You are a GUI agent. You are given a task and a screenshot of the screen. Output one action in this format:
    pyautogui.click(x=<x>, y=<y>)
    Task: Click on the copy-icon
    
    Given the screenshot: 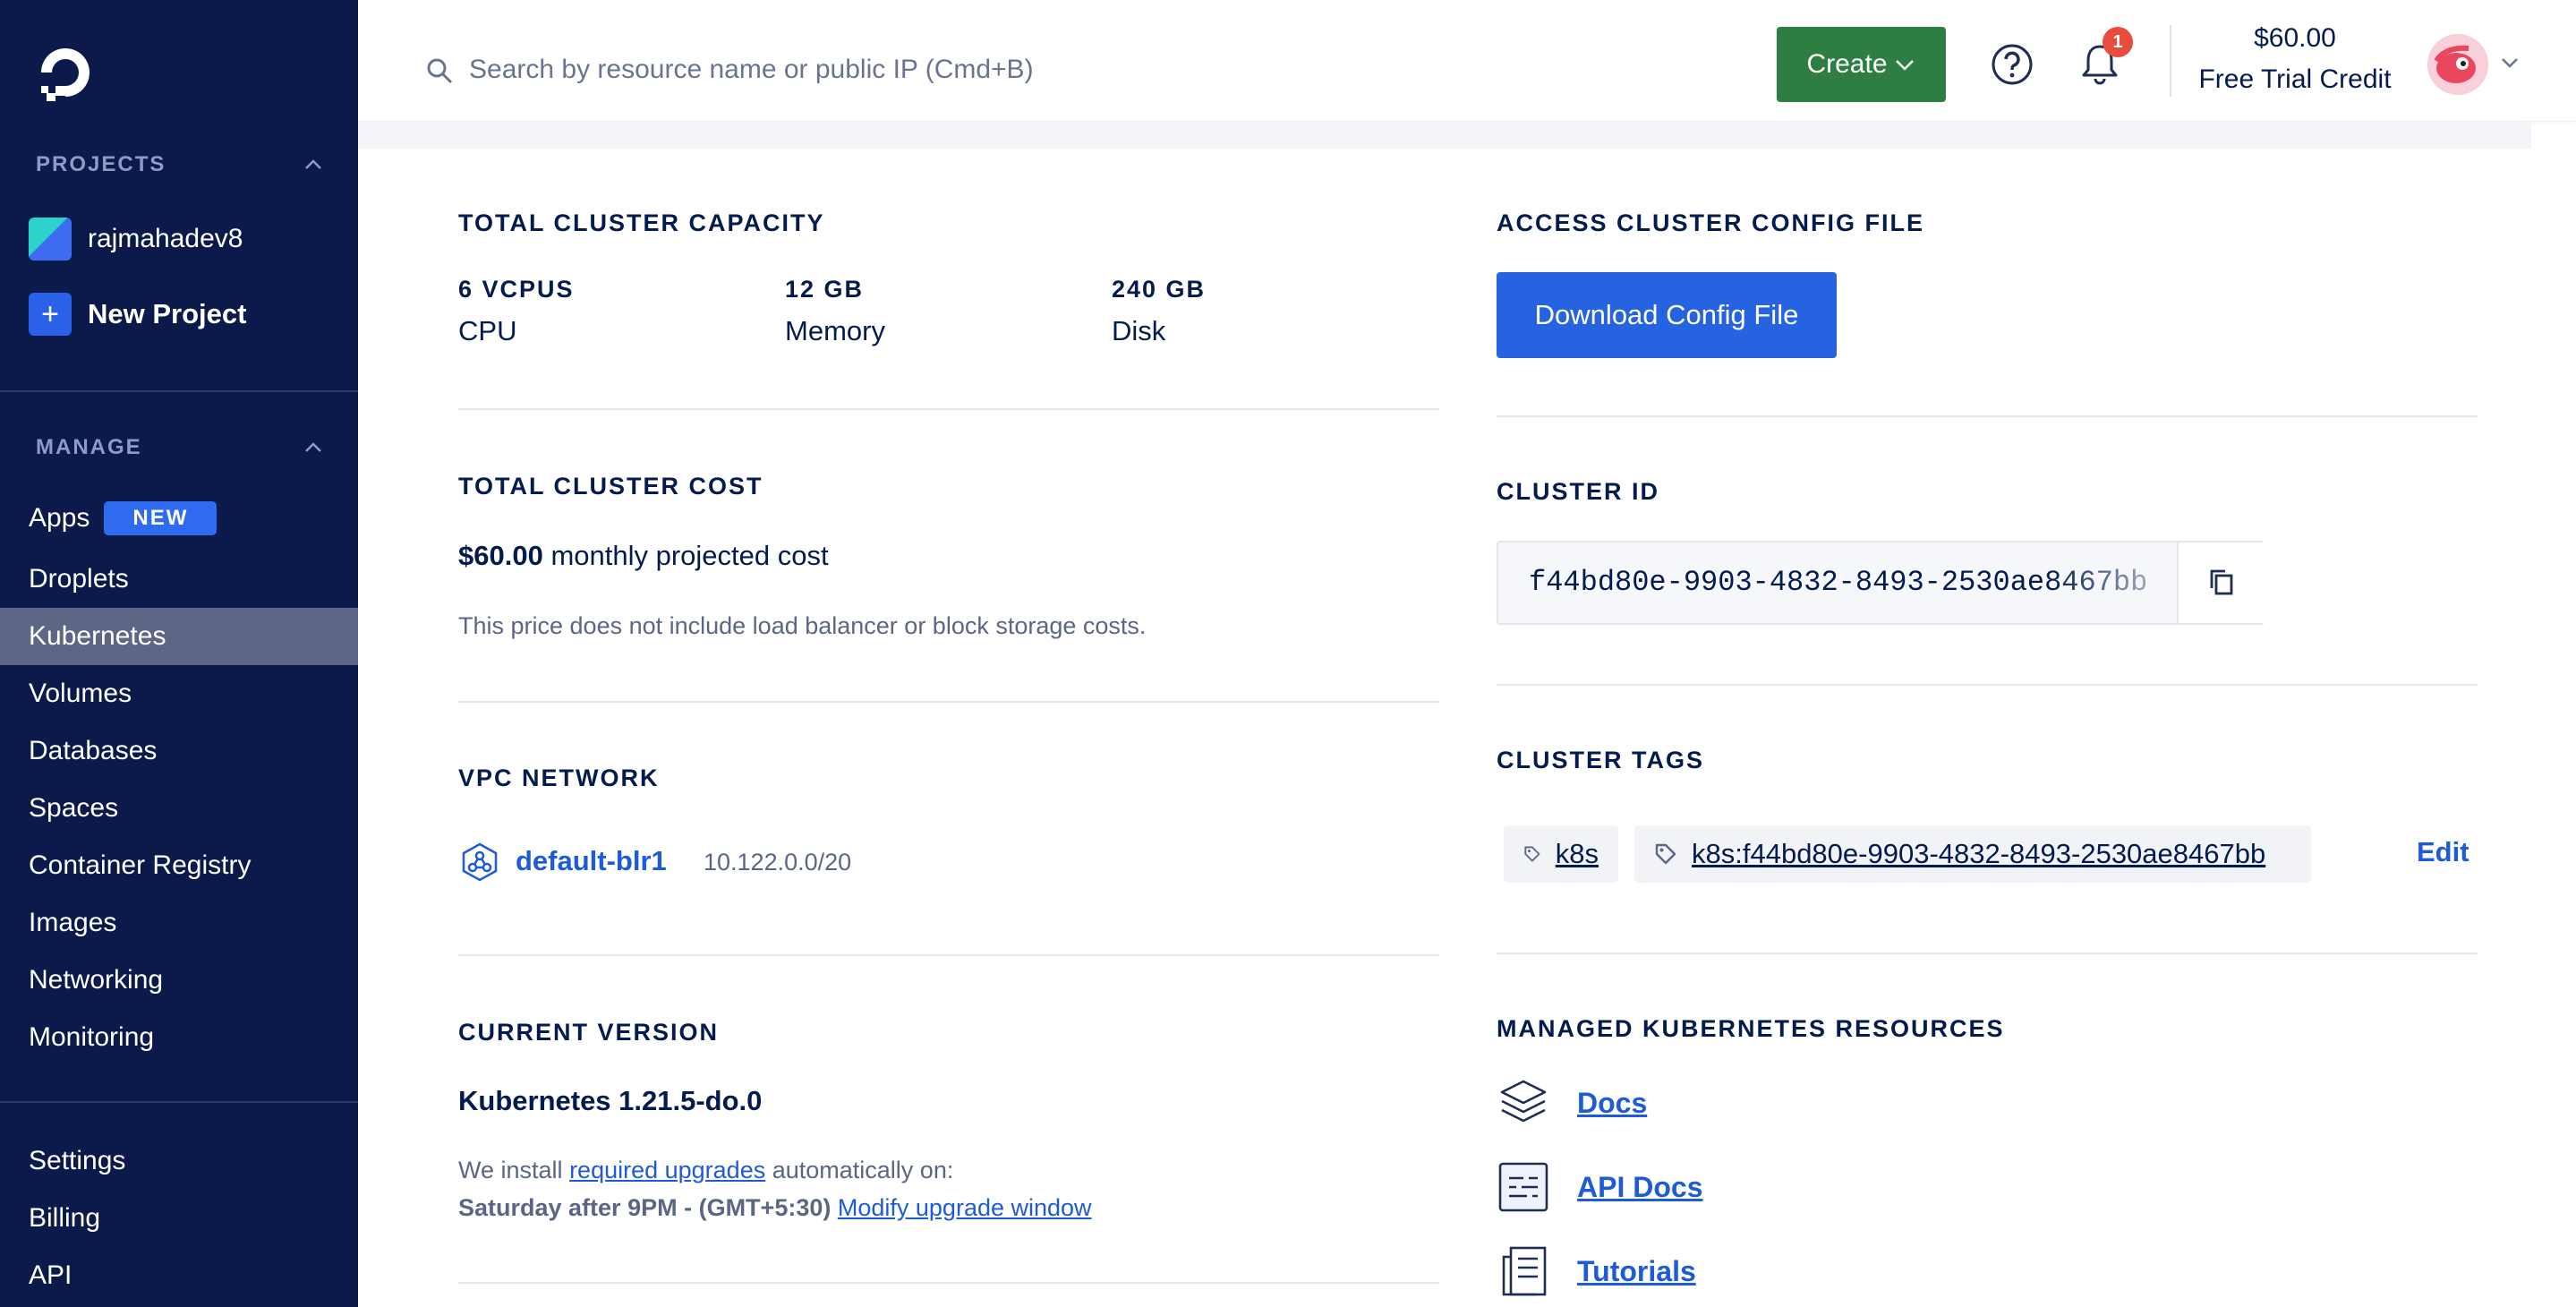 What is the action you would take?
    pyautogui.click(x=2221, y=582)
    